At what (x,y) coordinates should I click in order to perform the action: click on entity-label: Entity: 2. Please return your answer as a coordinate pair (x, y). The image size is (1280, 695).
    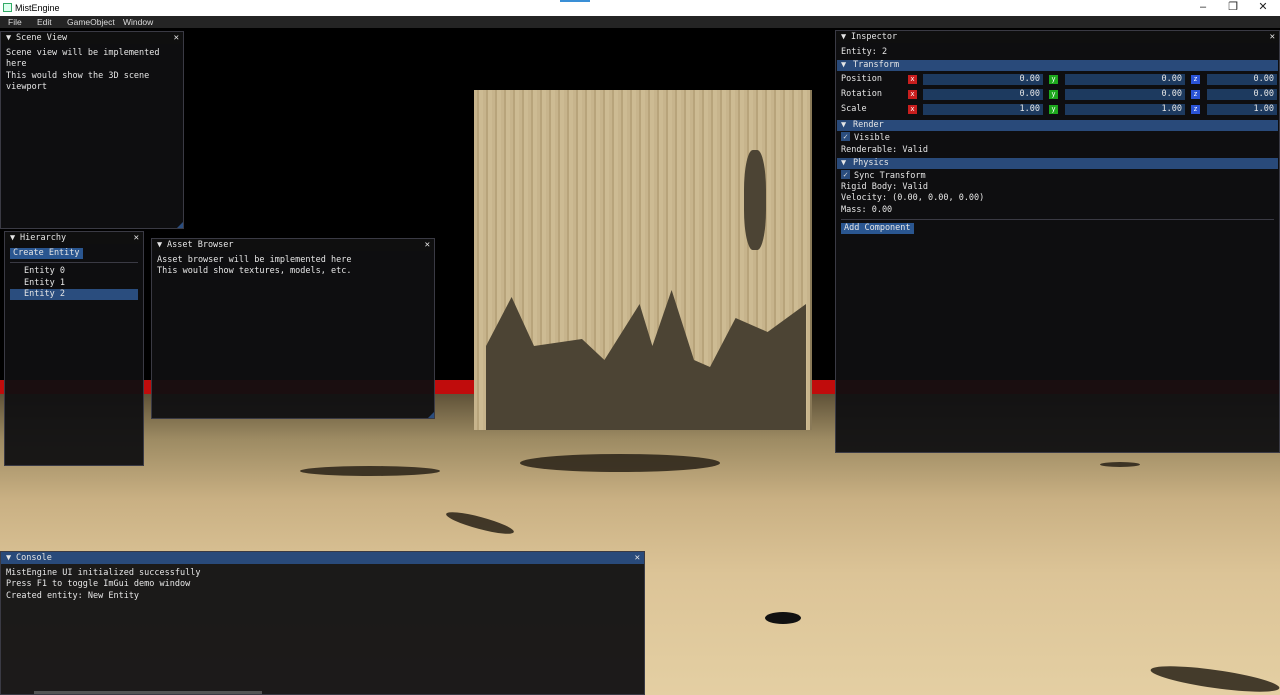
    Looking at the image, I should click on (864, 52).